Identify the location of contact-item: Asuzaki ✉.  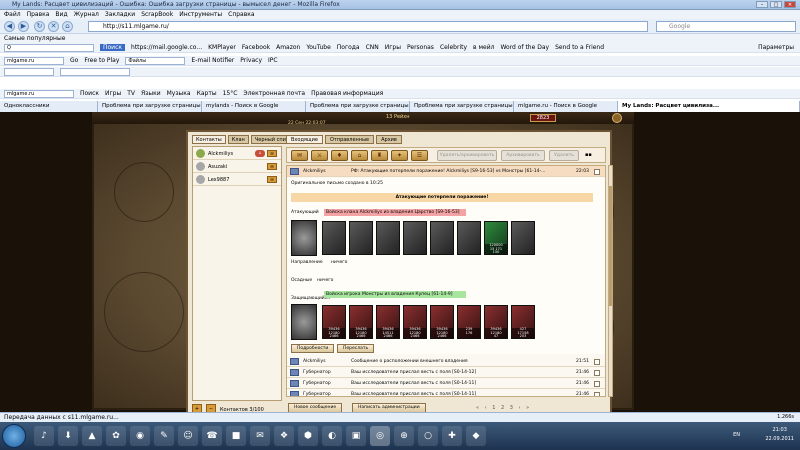
(237, 166).